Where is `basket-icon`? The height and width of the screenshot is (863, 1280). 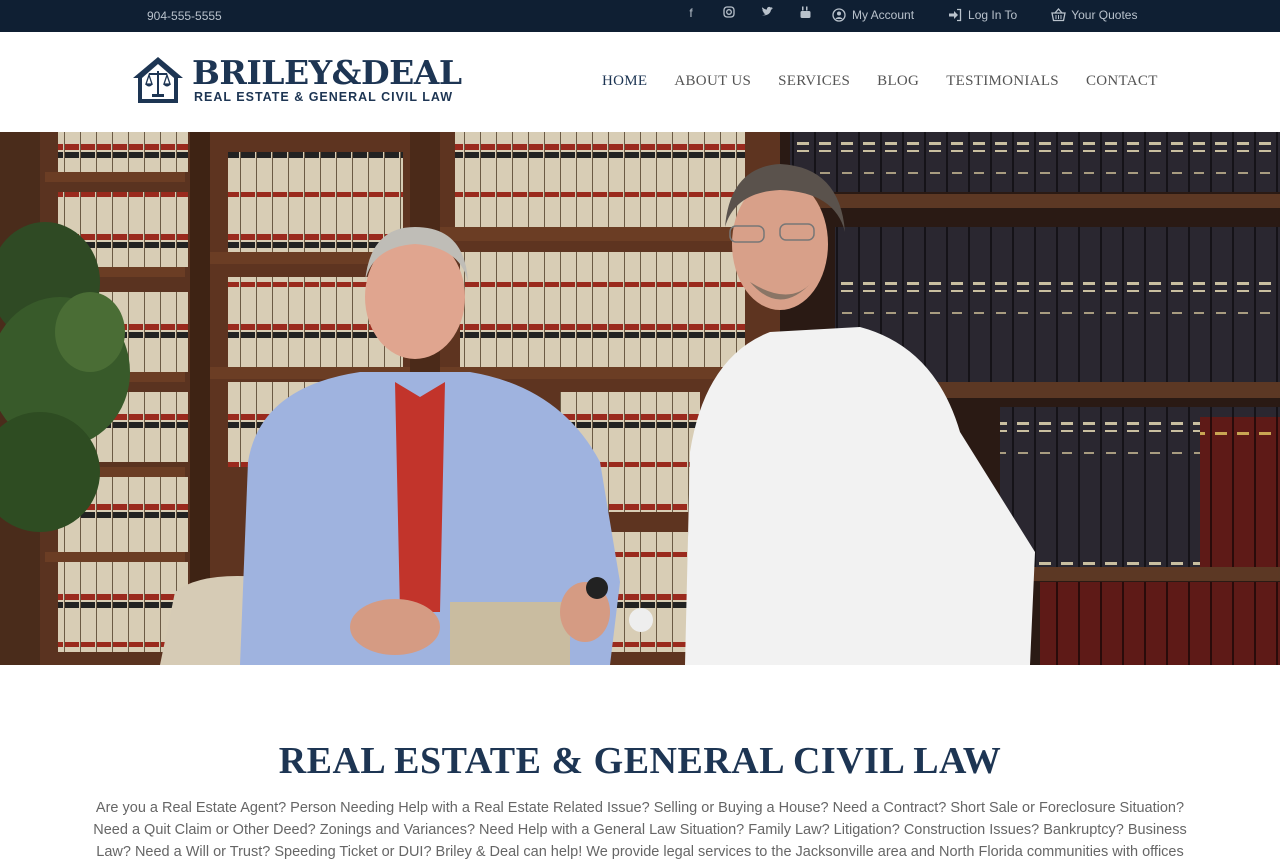 basket-icon is located at coordinates (1058, 15).